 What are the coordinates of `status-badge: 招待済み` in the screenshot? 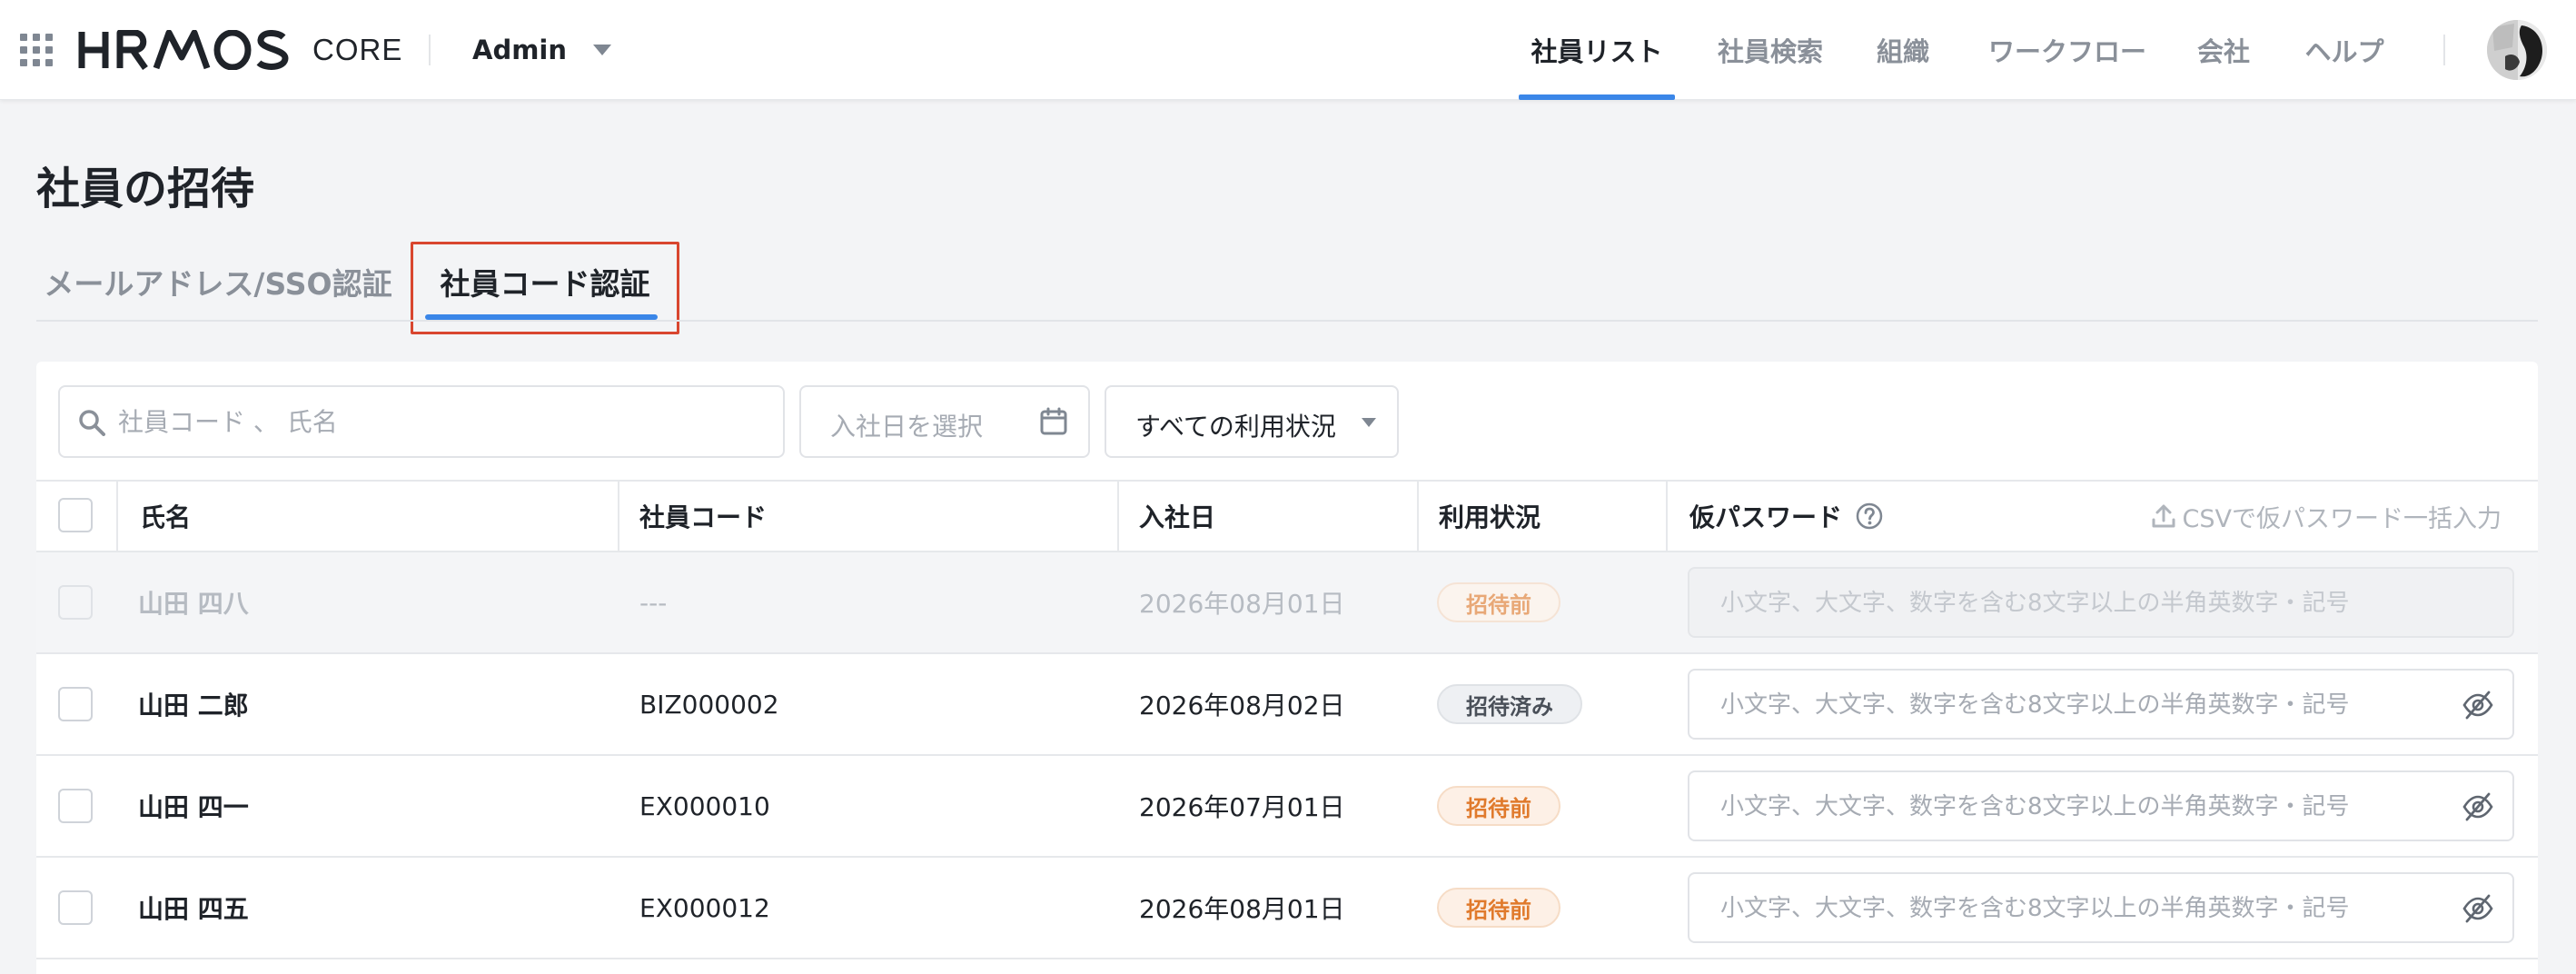 It's located at (1509, 704).